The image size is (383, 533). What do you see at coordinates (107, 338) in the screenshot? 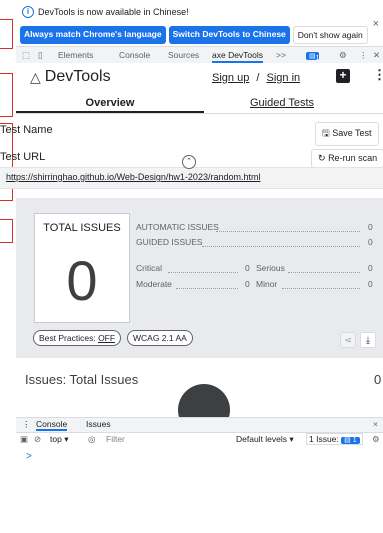
I see `best-practices-state: OFF` at bounding box center [107, 338].